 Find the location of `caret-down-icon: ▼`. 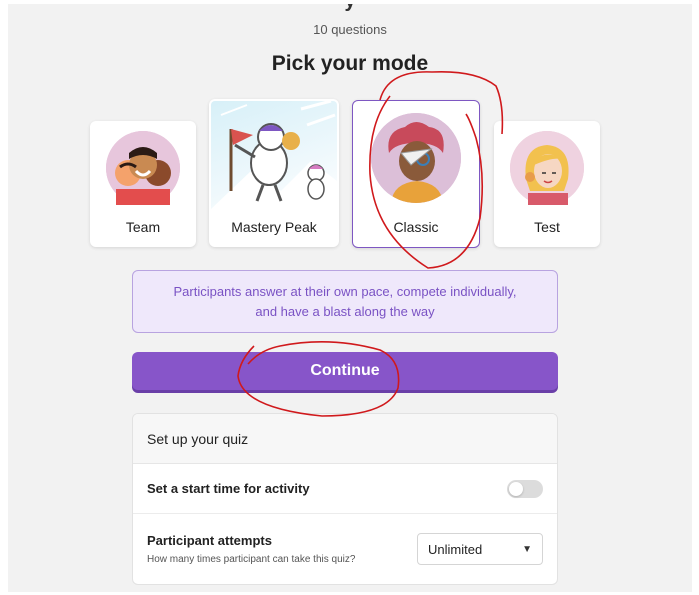

caret-down-icon: ▼ is located at coordinates (527, 549).